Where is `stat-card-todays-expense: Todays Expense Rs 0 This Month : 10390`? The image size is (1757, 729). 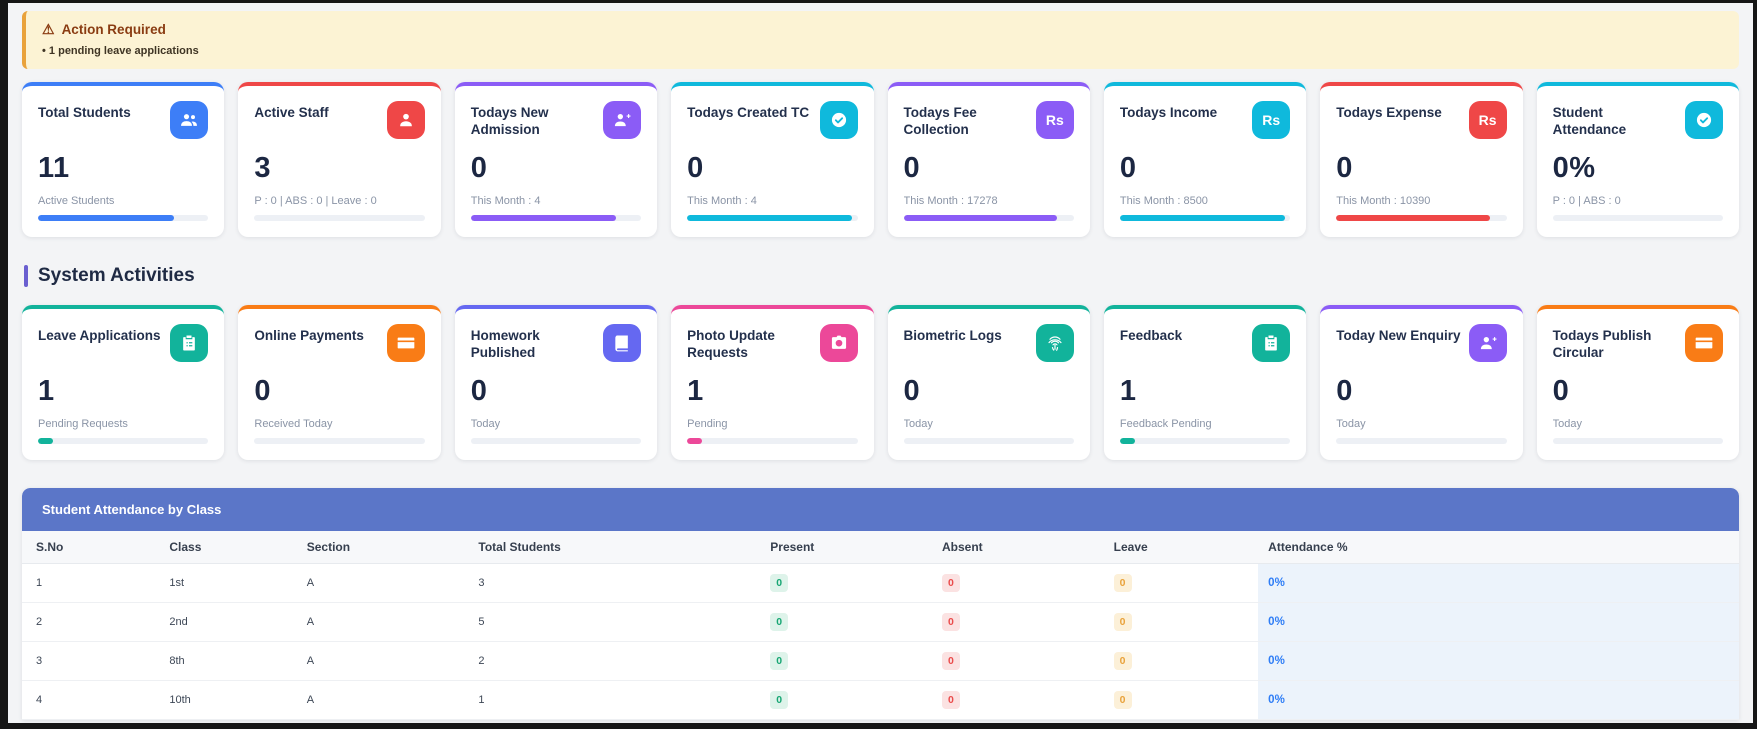
stat-card-todays-expense: Todays Expense Rs 0 This Month : 10390 is located at coordinates (1421, 159).